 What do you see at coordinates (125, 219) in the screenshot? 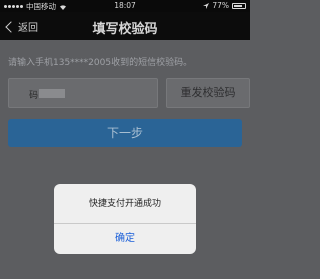
I see `alert-dialog: 快捷支付开通成功 确定` at bounding box center [125, 219].